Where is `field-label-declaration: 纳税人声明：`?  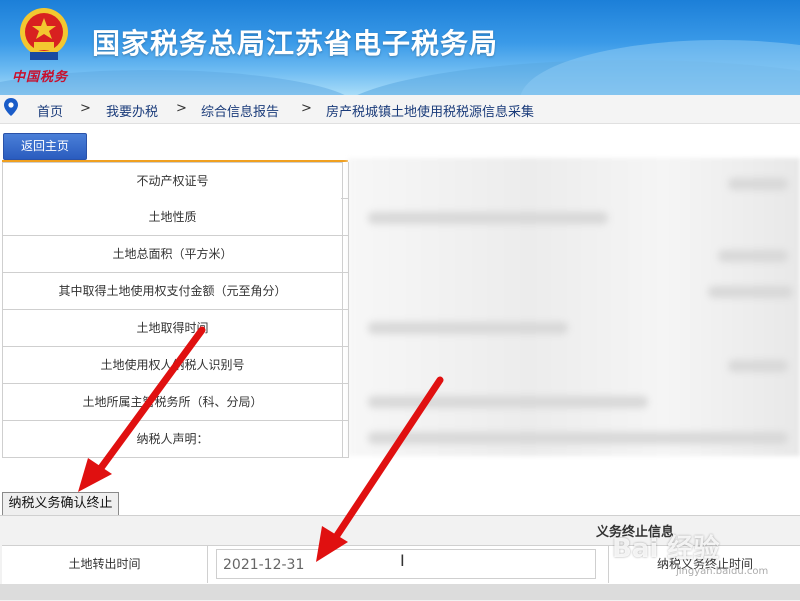
field-label-declaration: 纳税人声明： is located at coordinates (172, 439).